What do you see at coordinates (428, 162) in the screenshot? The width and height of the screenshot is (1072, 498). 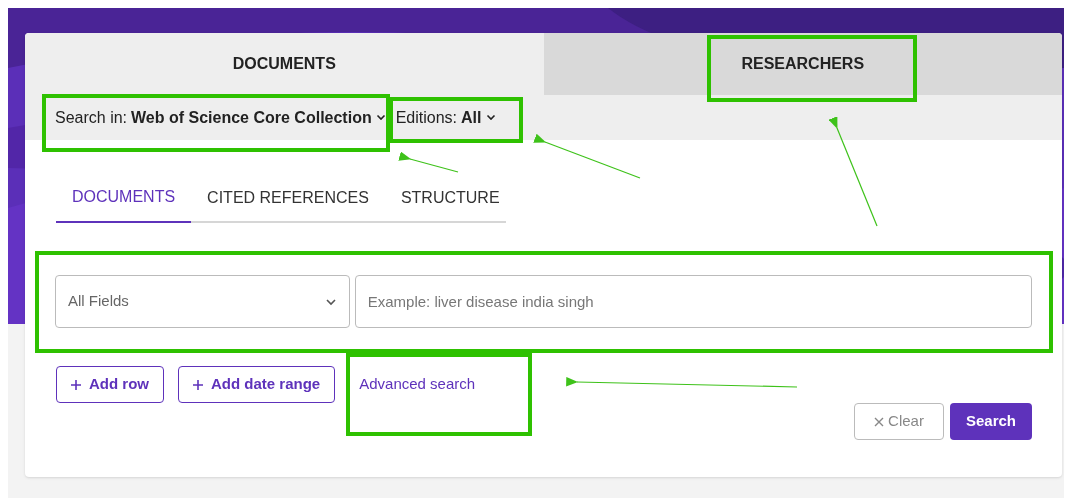 I see `annotation-arrow` at bounding box center [428, 162].